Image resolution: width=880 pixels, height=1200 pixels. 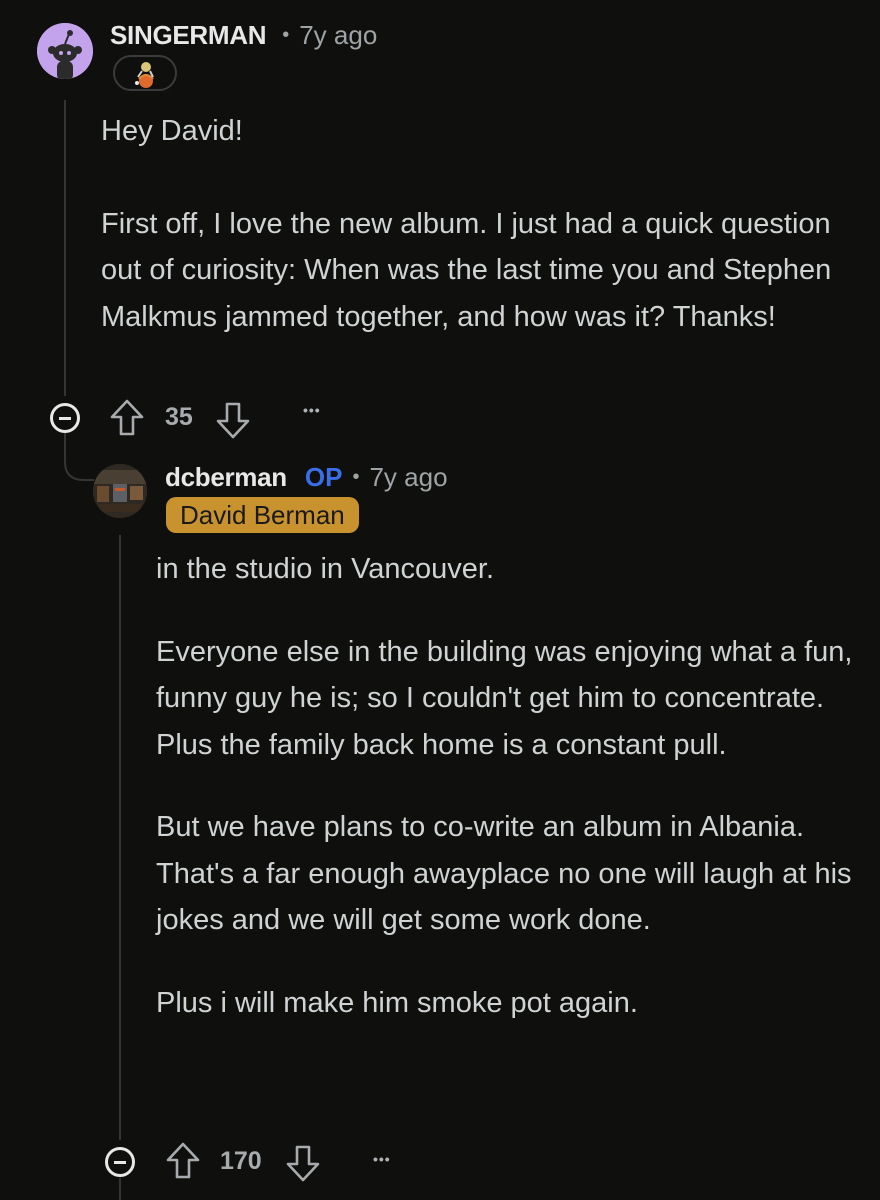 I want to click on op-badge: OP, so click(x=323, y=476).